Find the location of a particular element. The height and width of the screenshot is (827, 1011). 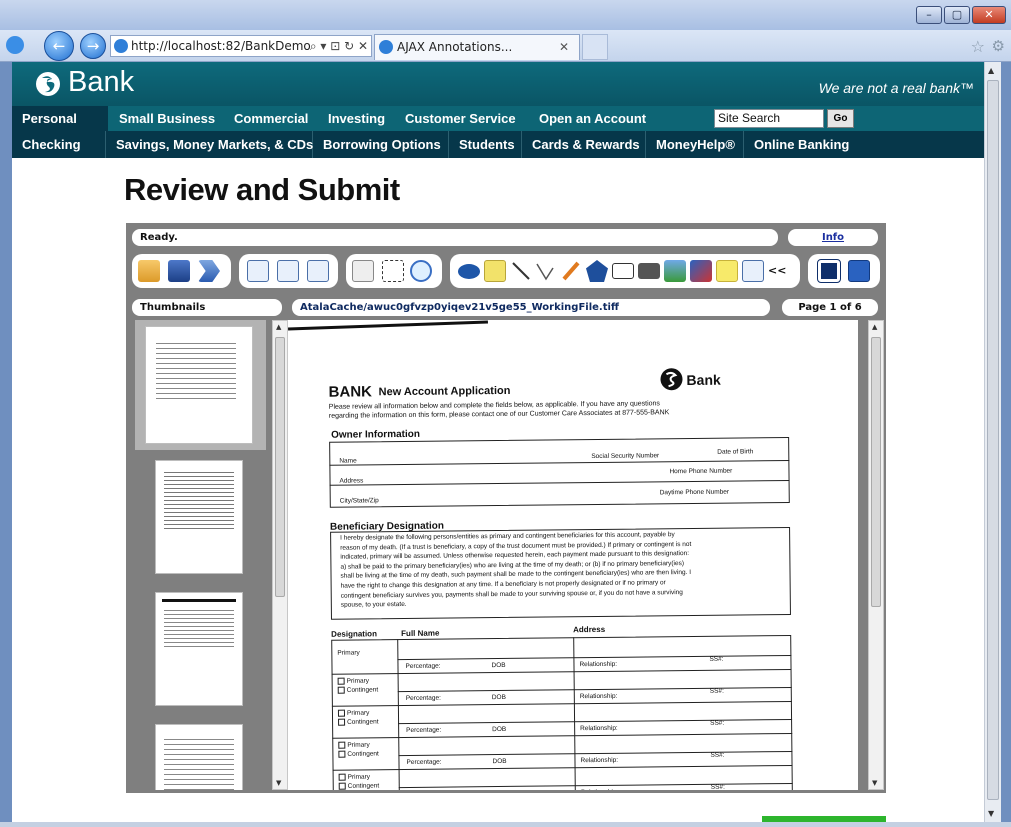

row2-primary-checkbox is located at coordinates (341, 681).